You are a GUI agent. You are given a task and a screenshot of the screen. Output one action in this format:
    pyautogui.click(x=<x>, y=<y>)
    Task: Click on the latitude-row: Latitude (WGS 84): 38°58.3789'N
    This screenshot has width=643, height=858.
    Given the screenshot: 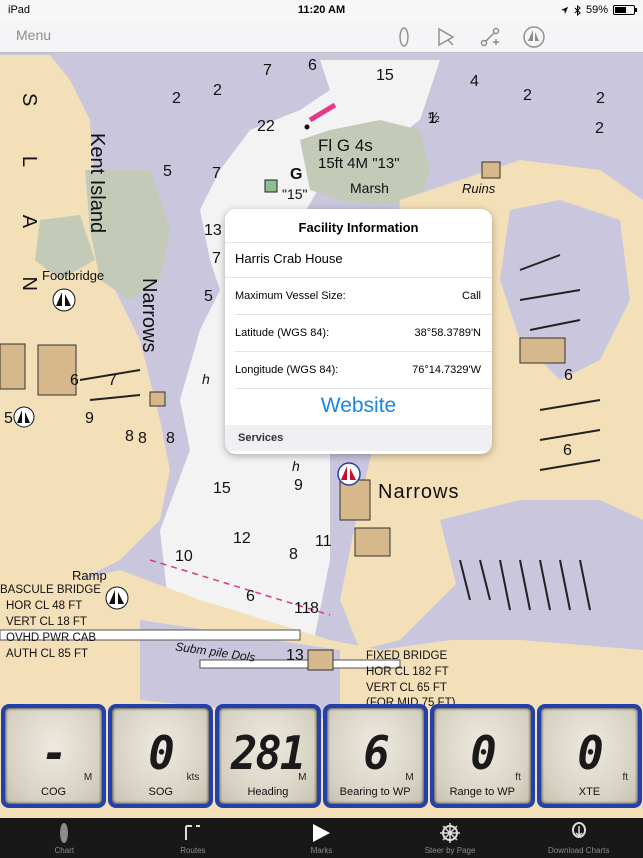 What is the action you would take?
    pyautogui.click(x=363, y=333)
    